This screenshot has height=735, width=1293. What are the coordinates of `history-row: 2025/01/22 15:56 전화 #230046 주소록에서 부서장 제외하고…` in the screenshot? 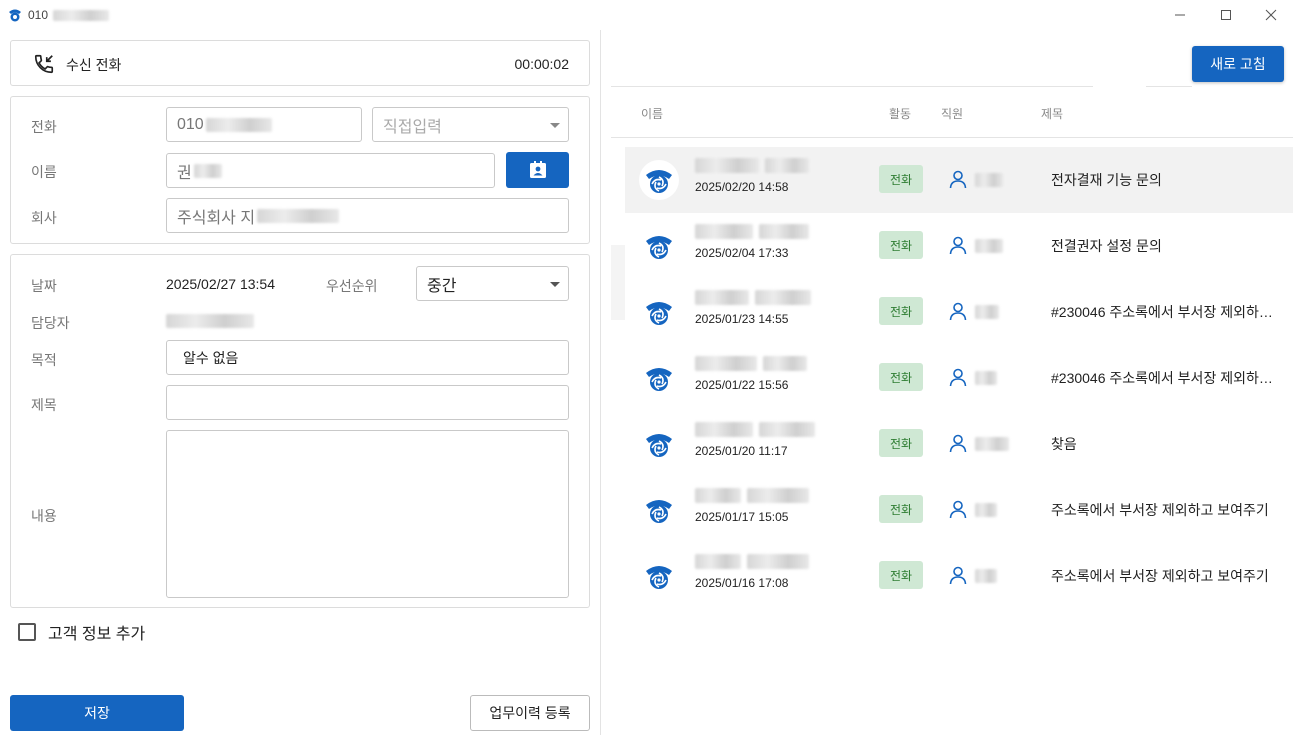 It's located at (959, 378).